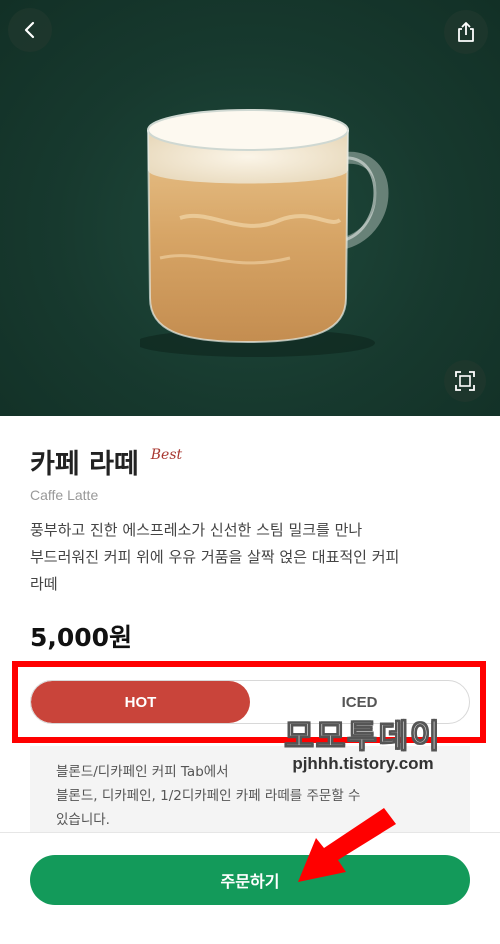 The height and width of the screenshot is (944, 500). Describe the element at coordinates (83, 820) in the screenshot. I see `notice-line: 있습니다.` at that location.